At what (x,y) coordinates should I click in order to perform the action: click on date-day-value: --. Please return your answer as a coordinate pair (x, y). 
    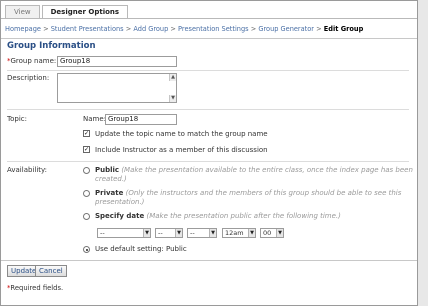
    Looking at the image, I should click on (160, 233).